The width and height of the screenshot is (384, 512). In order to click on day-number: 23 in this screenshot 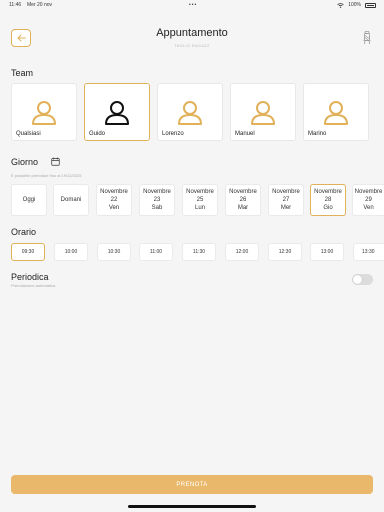, I will do `click(157, 200)`.